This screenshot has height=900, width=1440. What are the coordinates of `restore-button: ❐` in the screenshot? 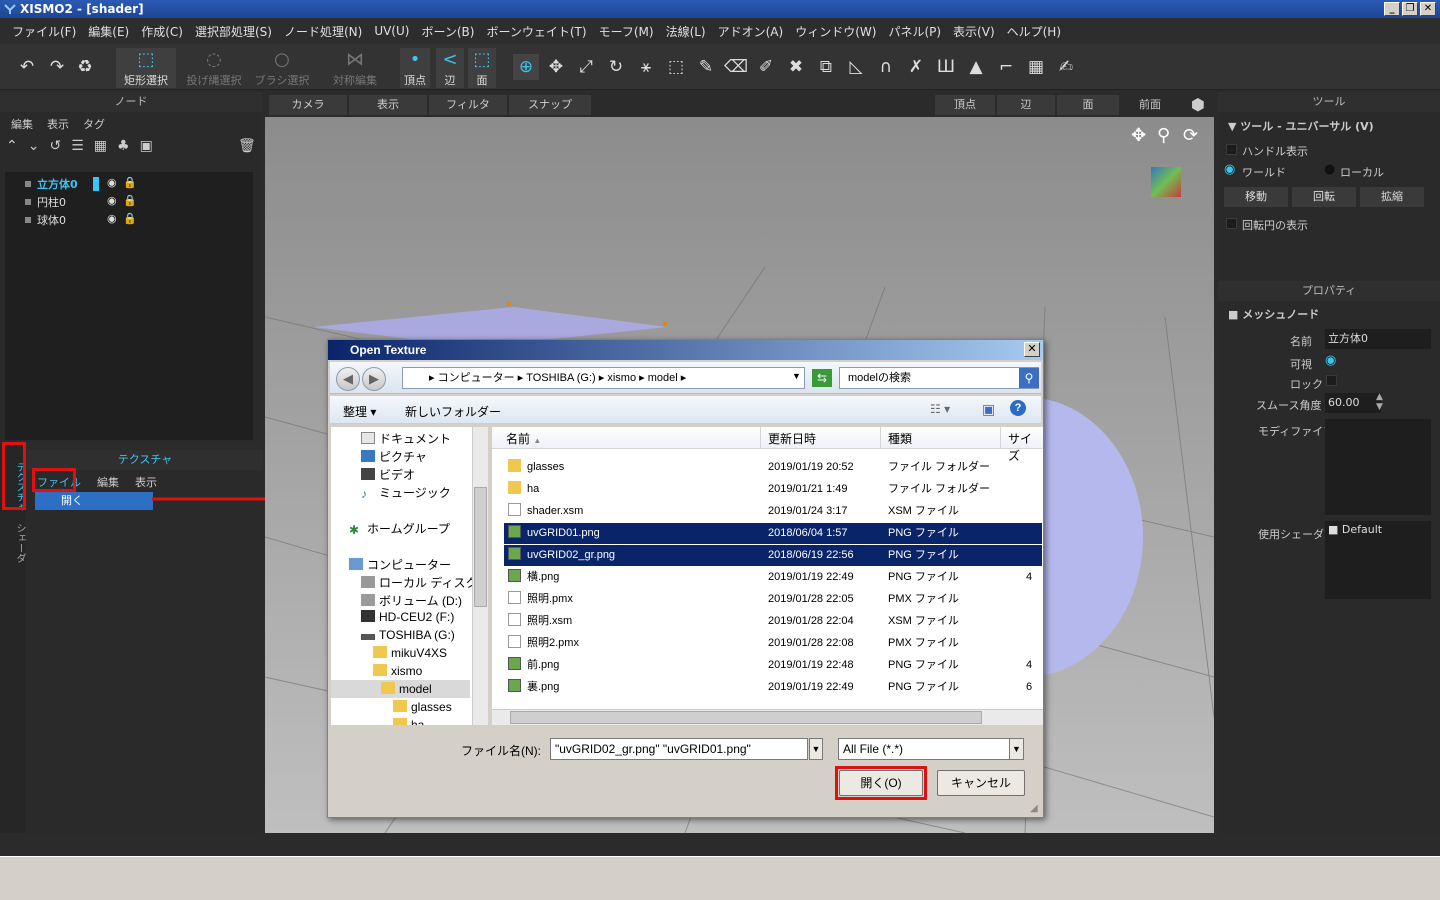 It's located at (1410, 9).